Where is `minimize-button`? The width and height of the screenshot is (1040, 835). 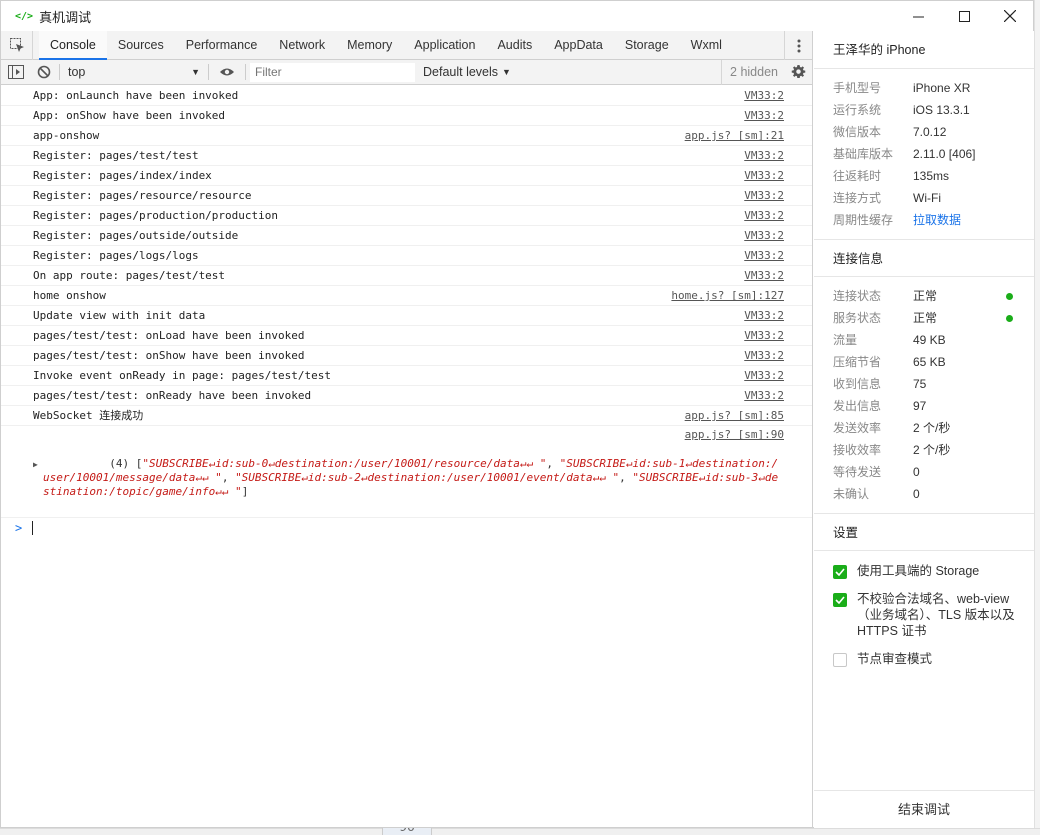 minimize-button is located at coordinates (918, 16).